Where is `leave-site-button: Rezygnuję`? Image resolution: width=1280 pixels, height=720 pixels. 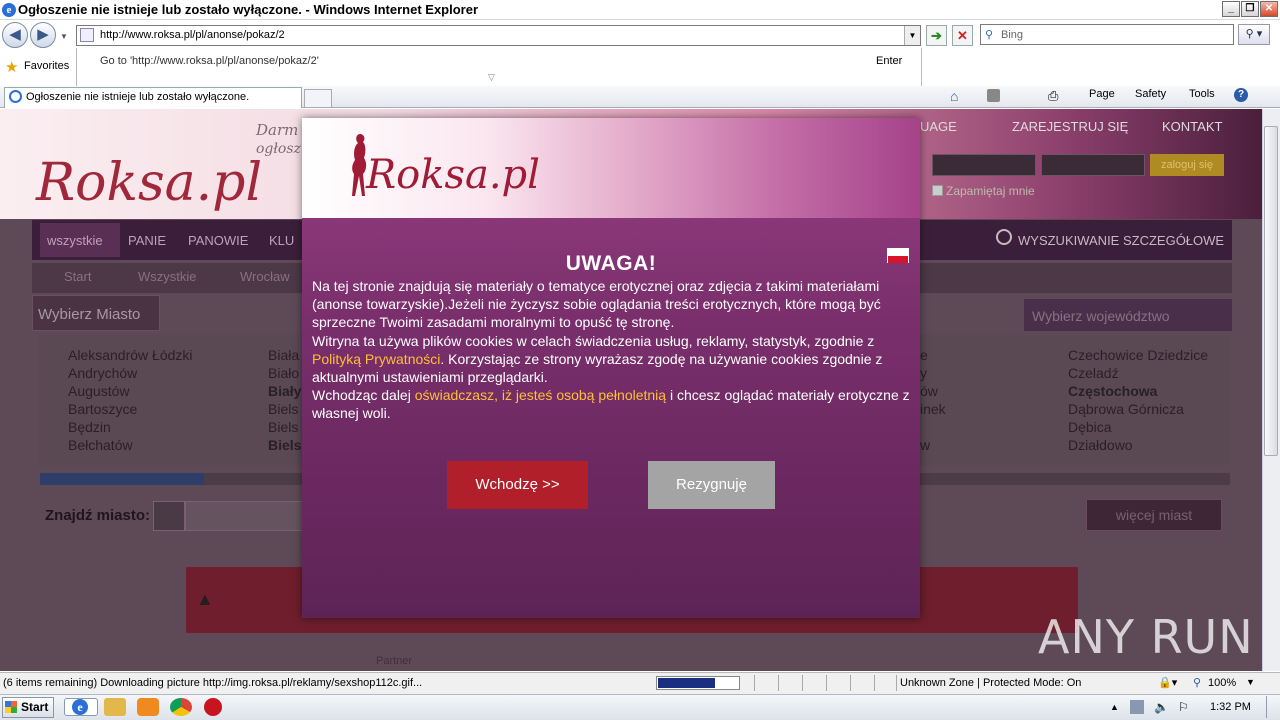
leave-site-button: Rezygnuję is located at coordinates (711, 485).